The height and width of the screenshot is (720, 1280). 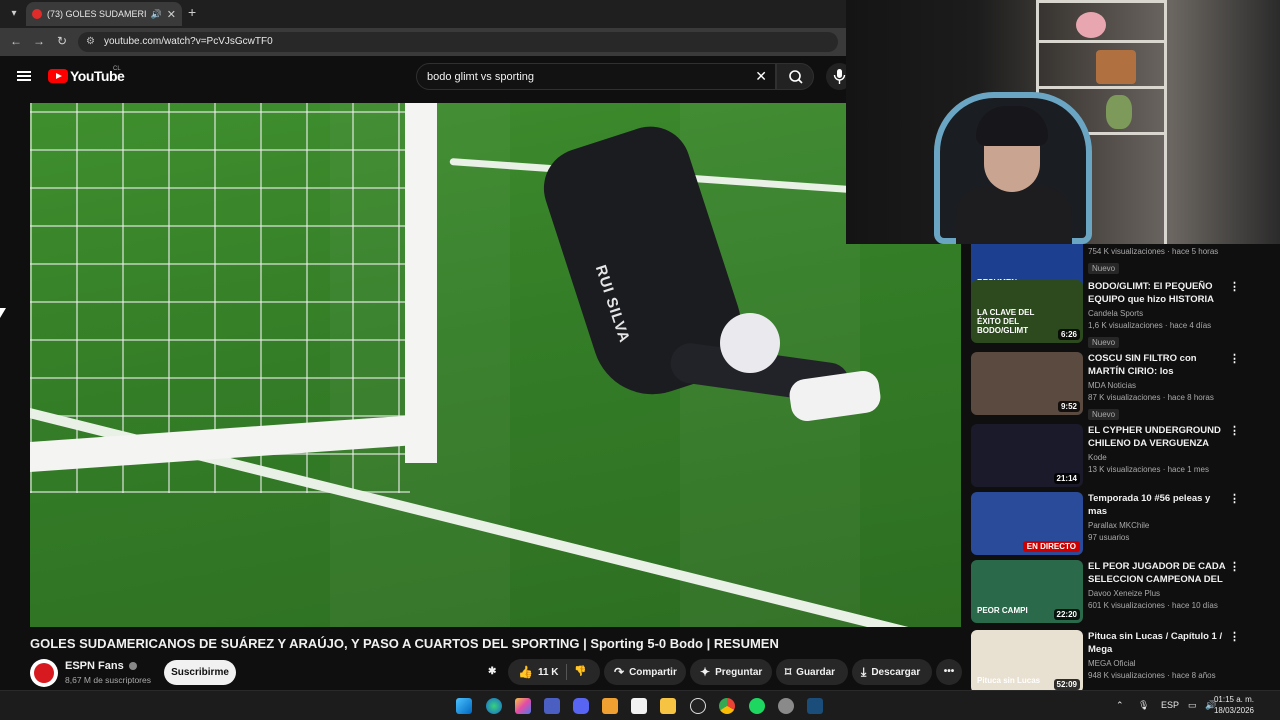 What do you see at coordinates (786, 706) in the screenshot?
I see `settings-gear-icon` at bounding box center [786, 706].